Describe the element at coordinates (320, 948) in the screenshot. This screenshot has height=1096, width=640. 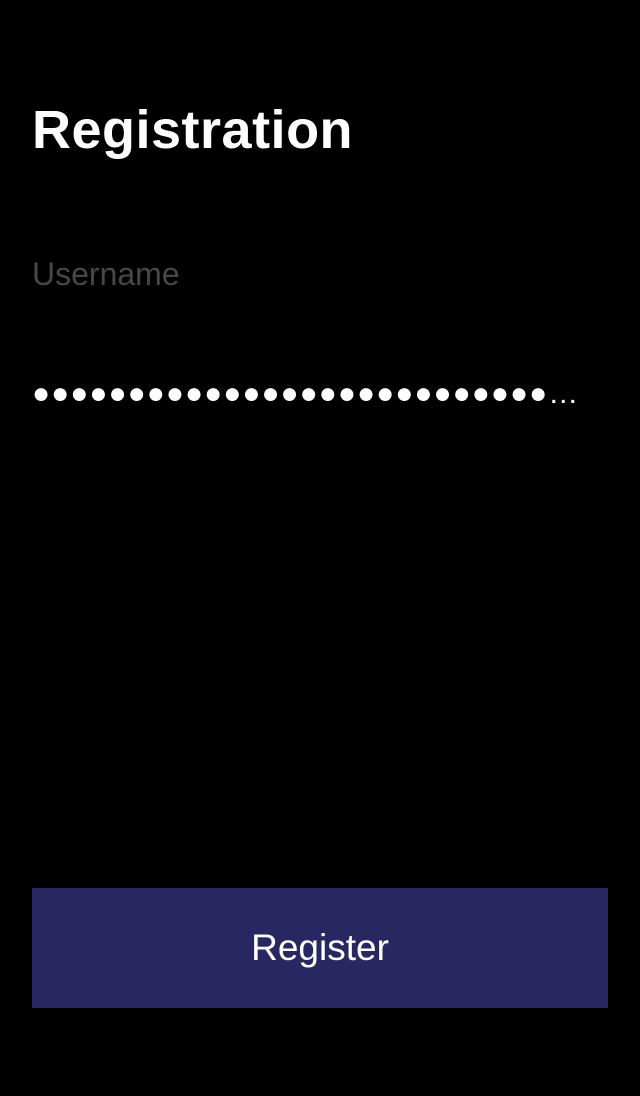
I see `register-button: Register` at that location.